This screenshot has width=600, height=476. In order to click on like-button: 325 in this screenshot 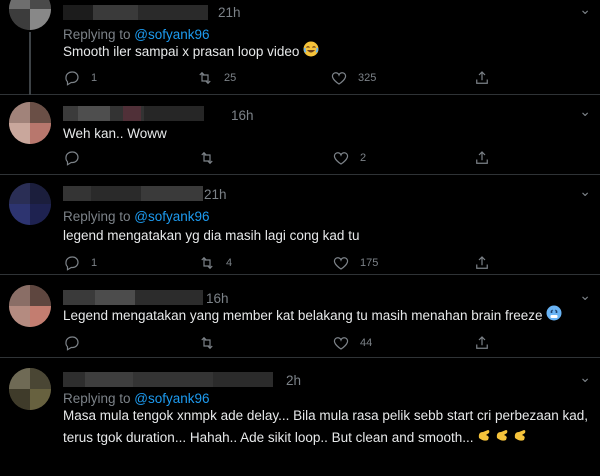, I will do `click(353, 78)`.